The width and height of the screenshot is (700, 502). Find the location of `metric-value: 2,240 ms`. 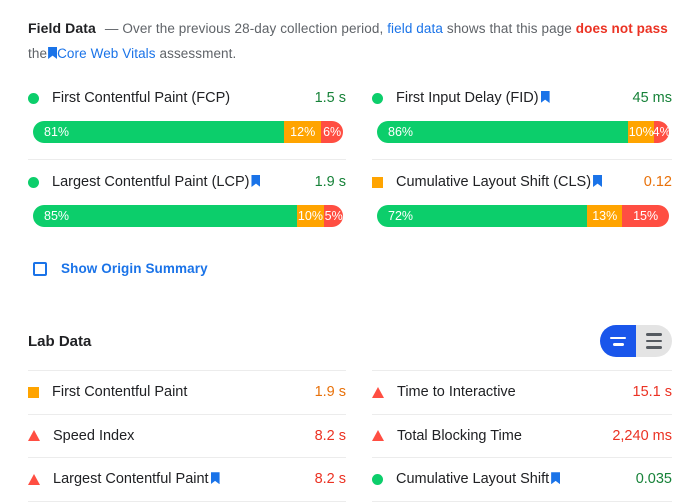

metric-value: 2,240 ms is located at coordinates (642, 435).